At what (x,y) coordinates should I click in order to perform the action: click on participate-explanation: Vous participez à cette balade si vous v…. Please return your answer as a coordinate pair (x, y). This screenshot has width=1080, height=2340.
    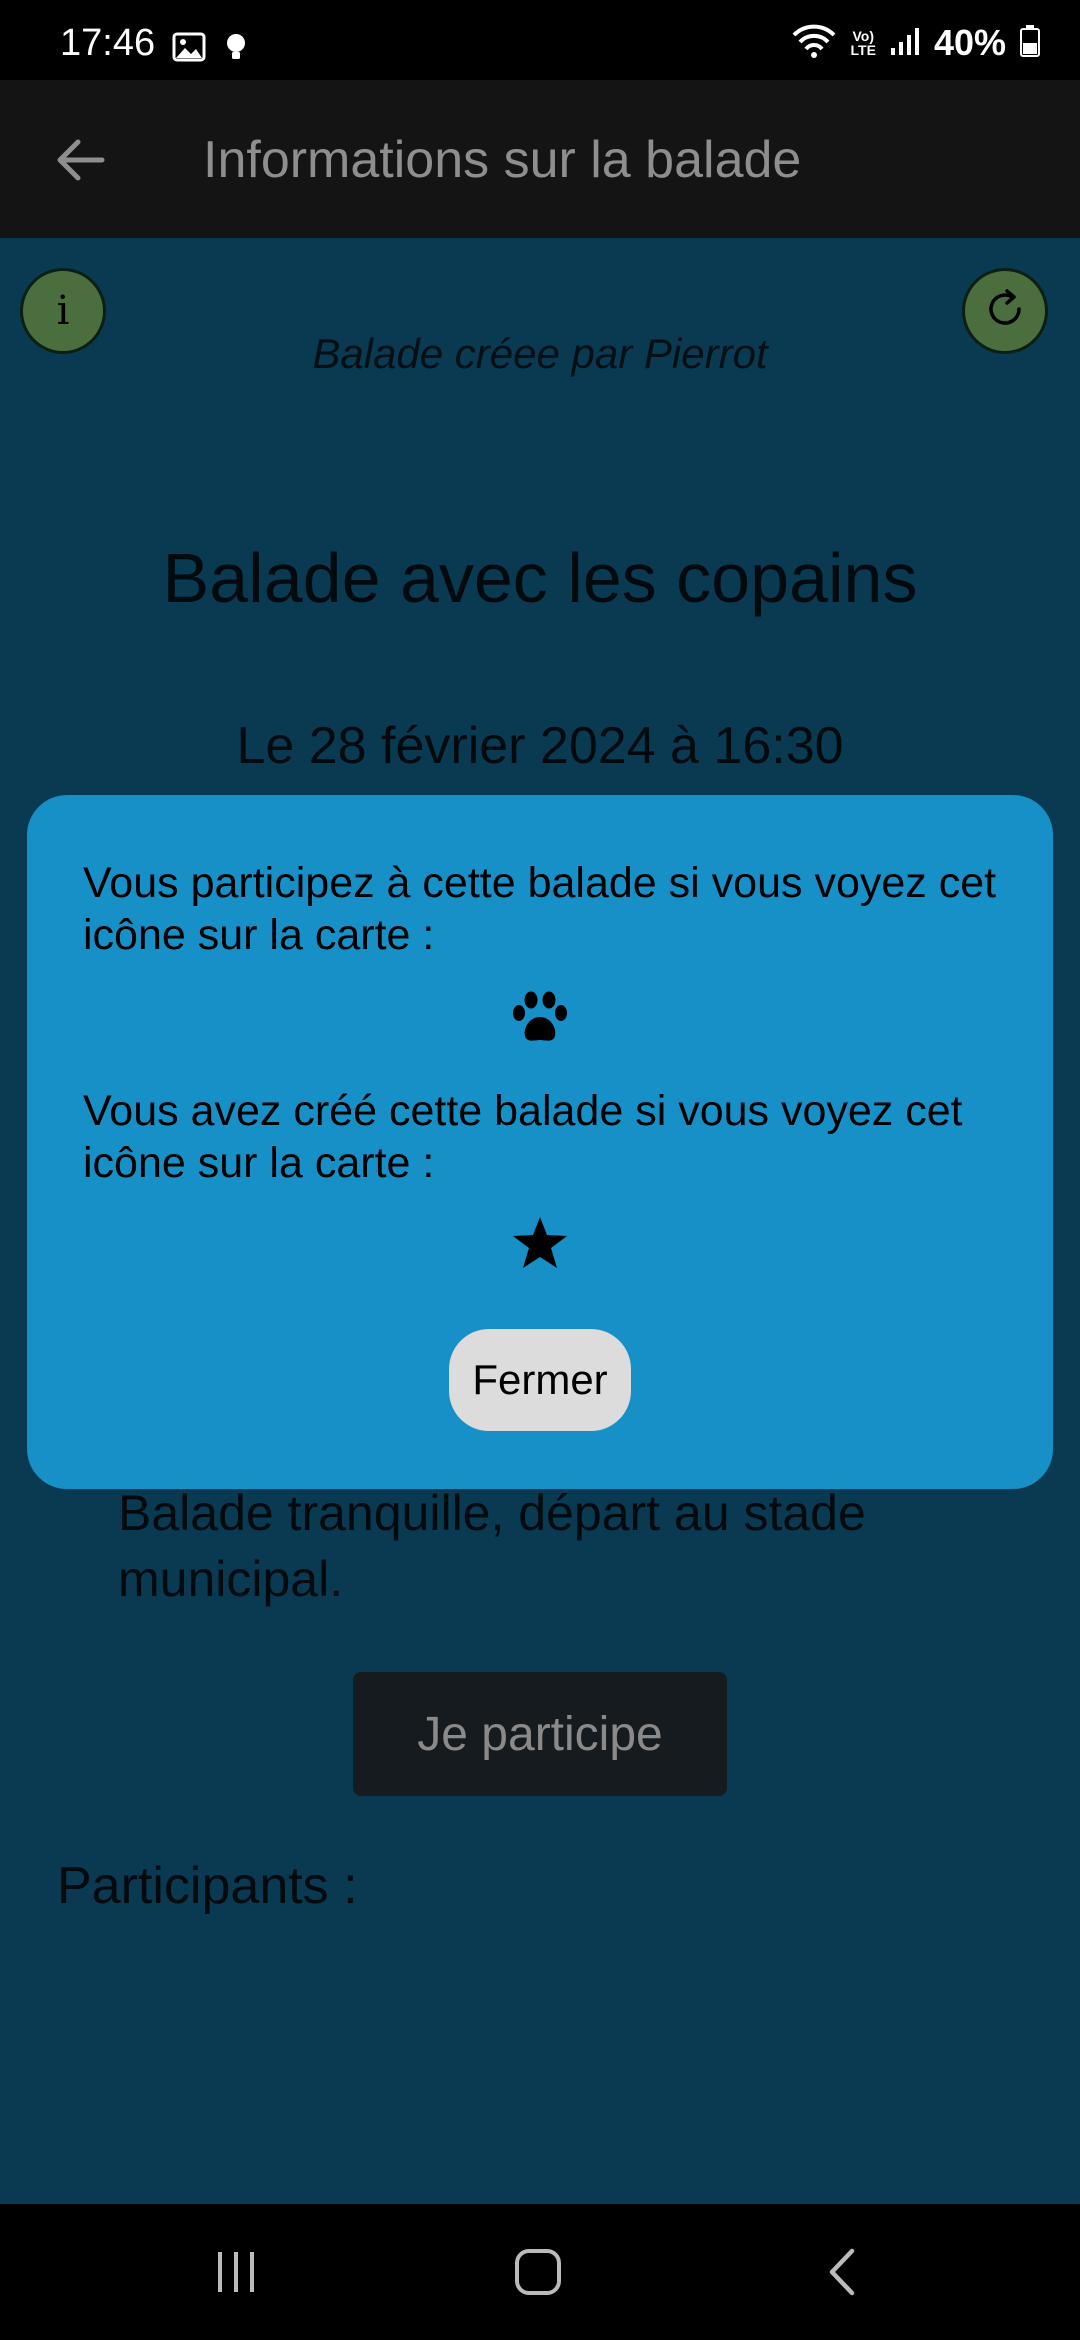
    Looking at the image, I should click on (540, 909).